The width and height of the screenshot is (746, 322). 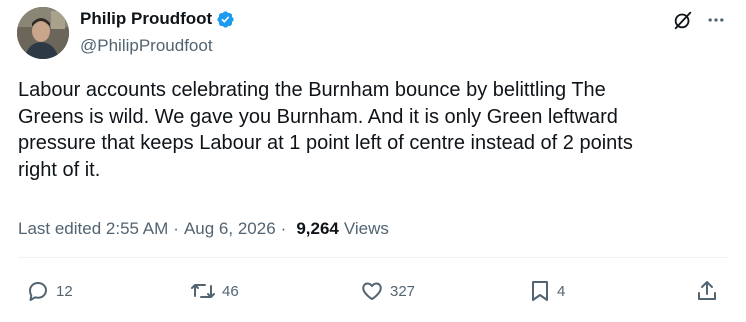 What do you see at coordinates (230, 291) in the screenshot?
I see `repost-count: 46` at bounding box center [230, 291].